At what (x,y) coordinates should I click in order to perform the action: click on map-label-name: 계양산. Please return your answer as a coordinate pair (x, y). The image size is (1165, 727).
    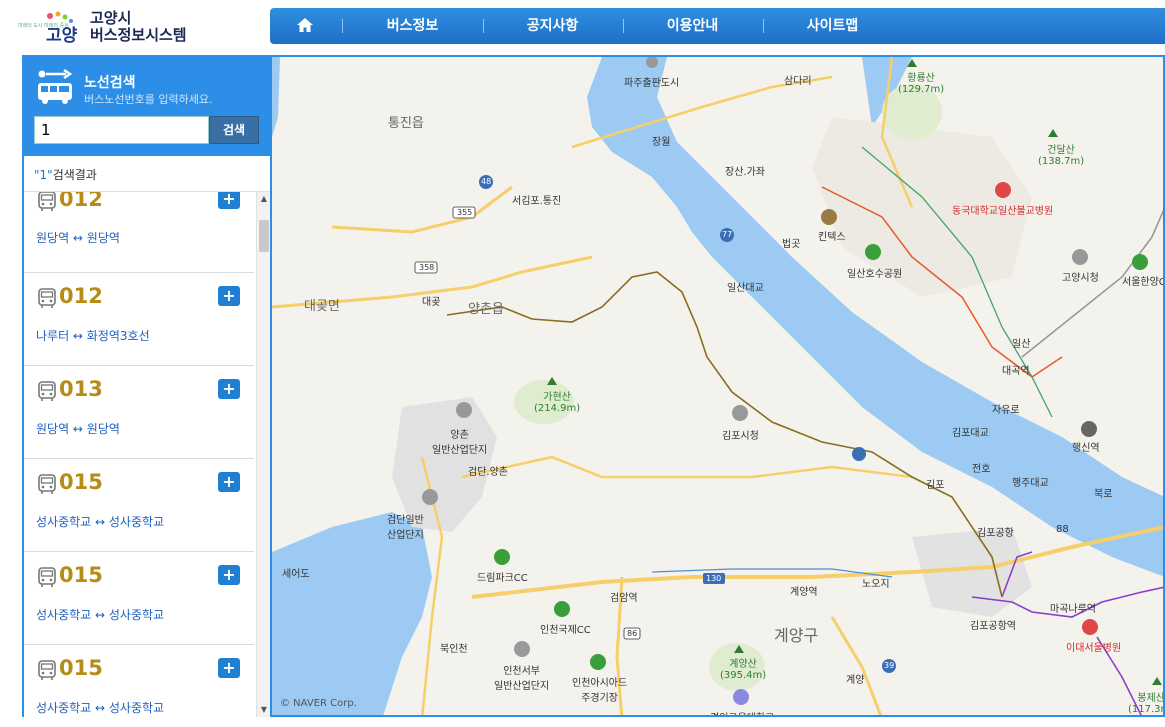
    Looking at the image, I should click on (743, 664).